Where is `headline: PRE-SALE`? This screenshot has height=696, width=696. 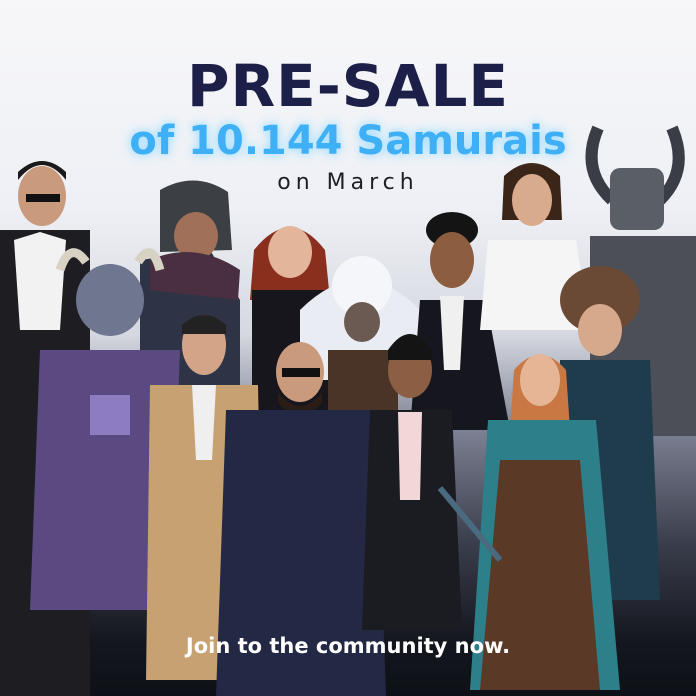
headline: PRE-SALE is located at coordinates (348, 86).